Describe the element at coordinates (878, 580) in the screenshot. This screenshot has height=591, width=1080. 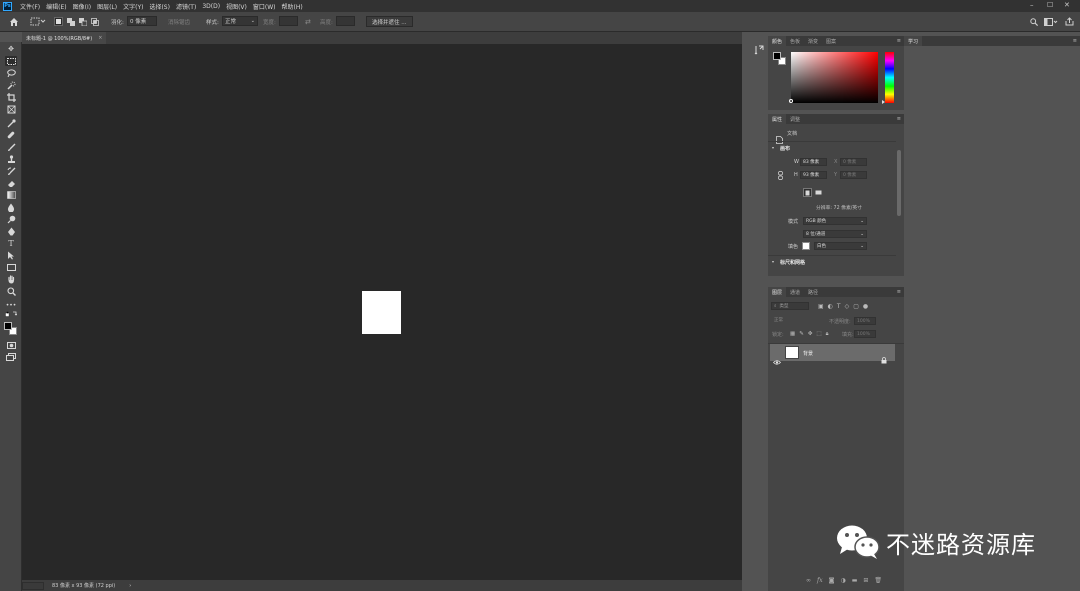
I see `trash-icon: 🗑︎` at that location.